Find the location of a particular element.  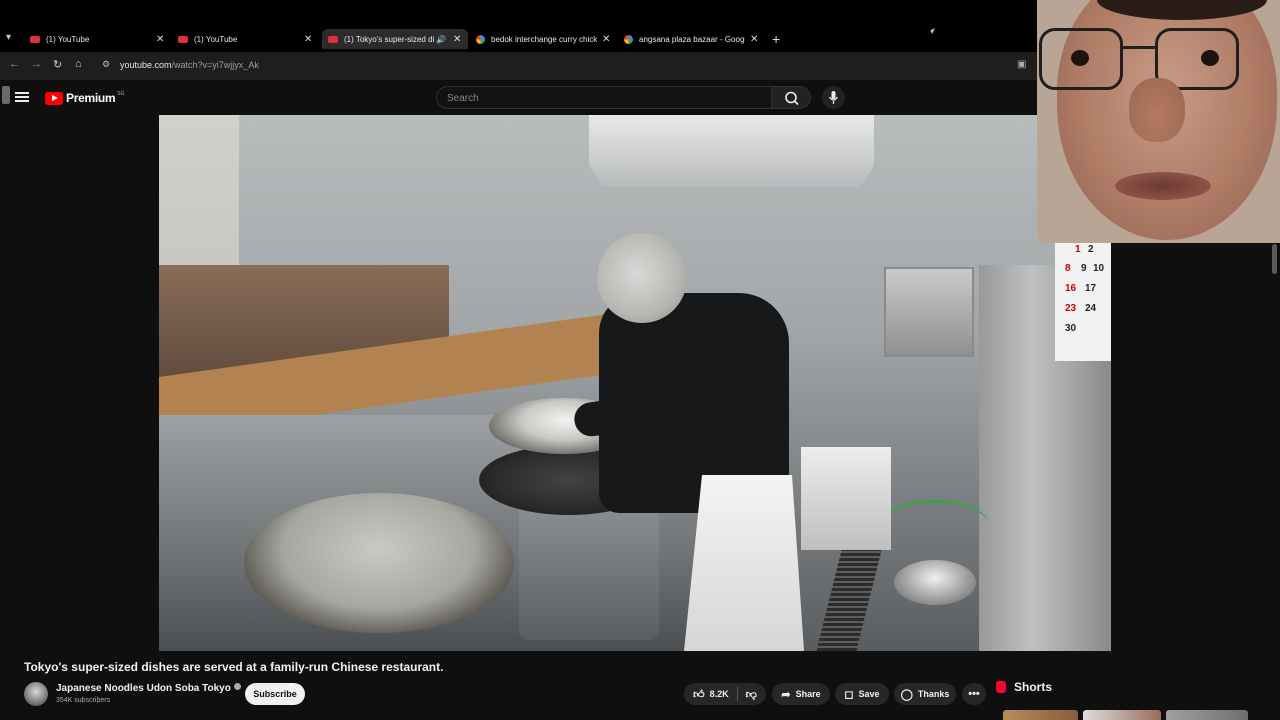

bookmark-icon: ◻ is located at coordinates (849, 694).